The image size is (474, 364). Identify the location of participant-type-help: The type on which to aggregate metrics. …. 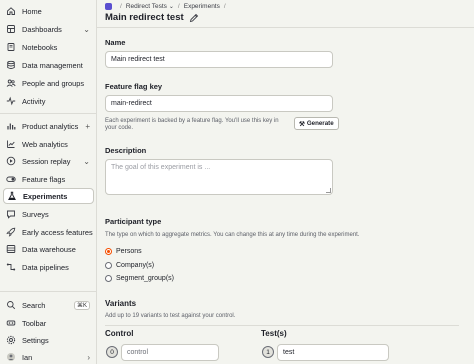
(232, 235).